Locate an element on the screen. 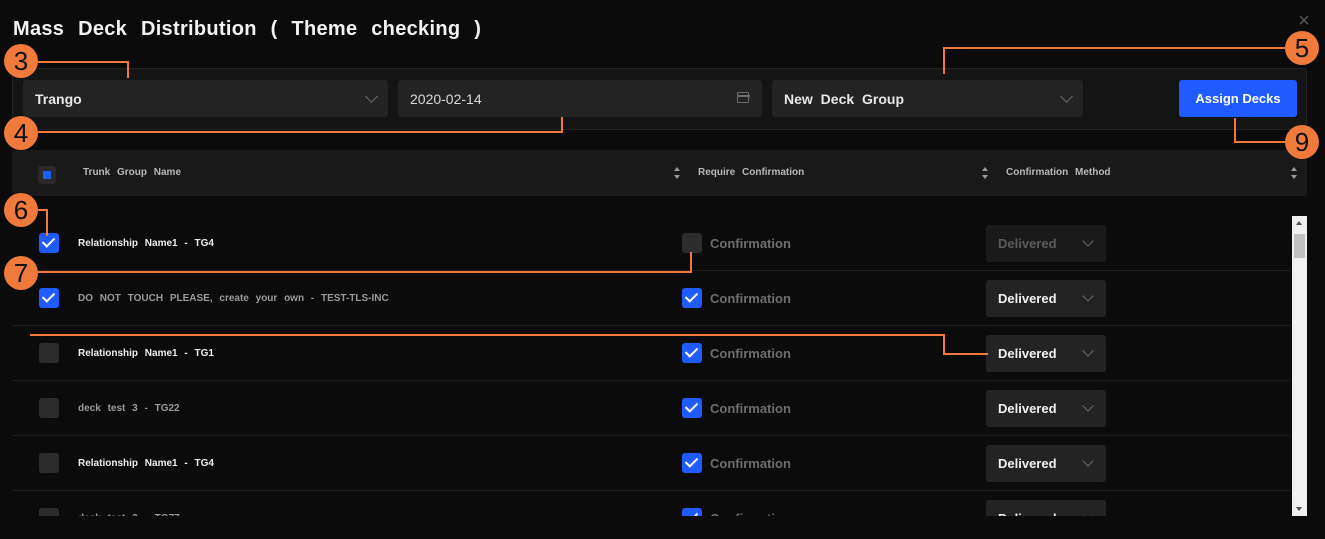 The width and height of the screenshot is (1325, 539). callout-6: 6 is located at coordinates (21, 210).